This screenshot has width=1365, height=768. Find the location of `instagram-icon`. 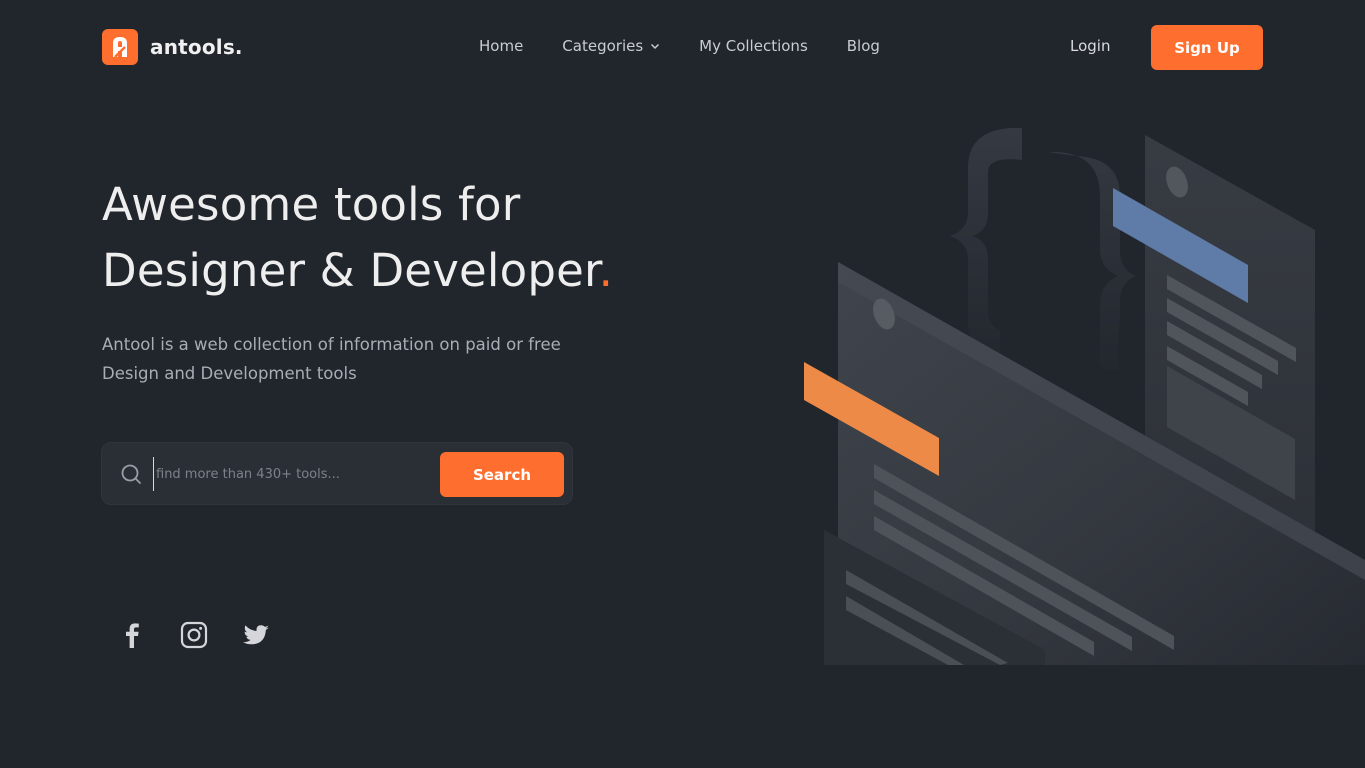

instagram-icon is located at coordinates (194, 635).